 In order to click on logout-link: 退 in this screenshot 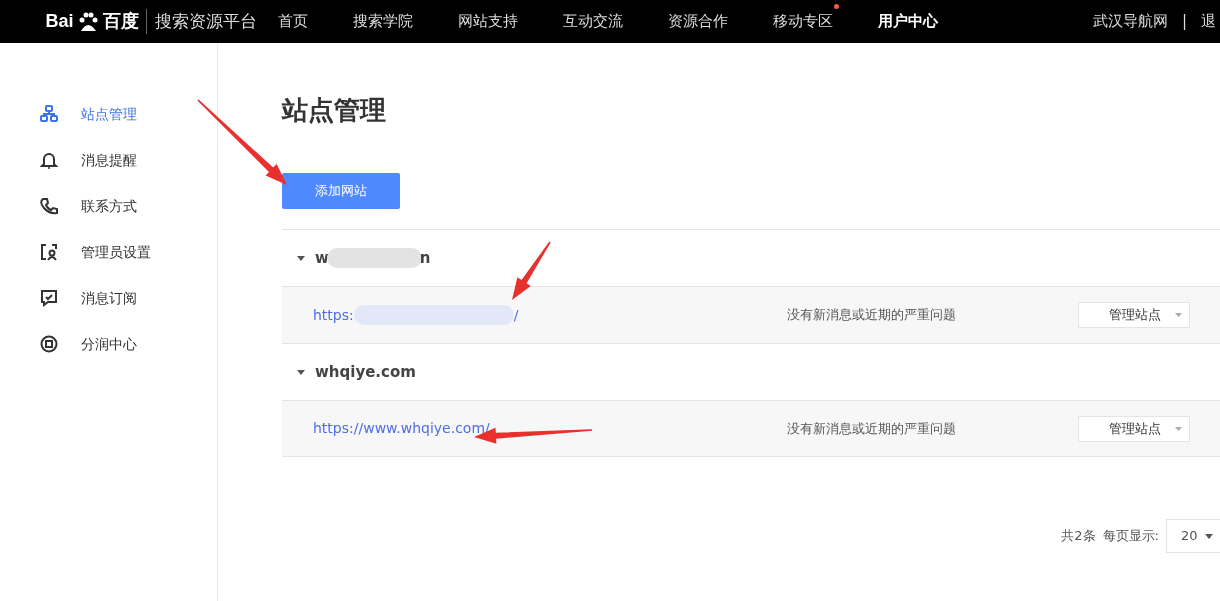, I will do `click(1208, 21)`.